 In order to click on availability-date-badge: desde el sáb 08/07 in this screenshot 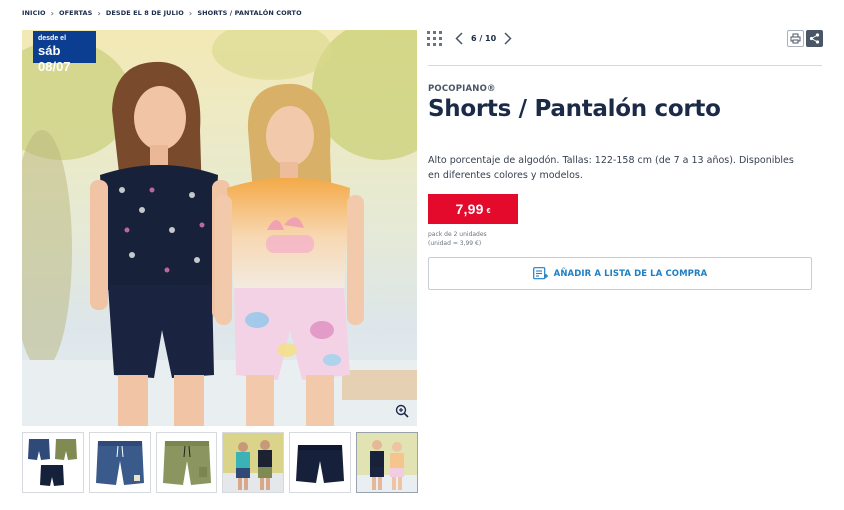, I will do `click(64, 52)`.